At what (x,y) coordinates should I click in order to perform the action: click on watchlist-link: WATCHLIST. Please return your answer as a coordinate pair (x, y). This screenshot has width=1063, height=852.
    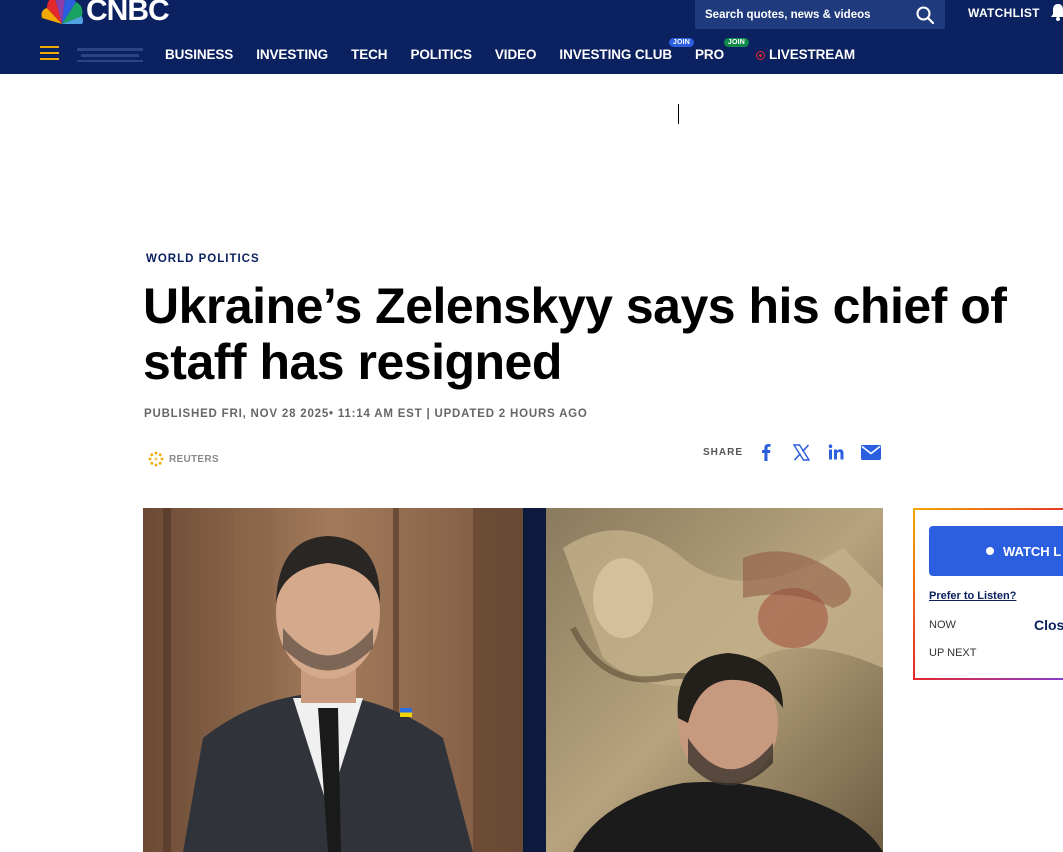
    Looking at the image, I should click on (1004, 13).